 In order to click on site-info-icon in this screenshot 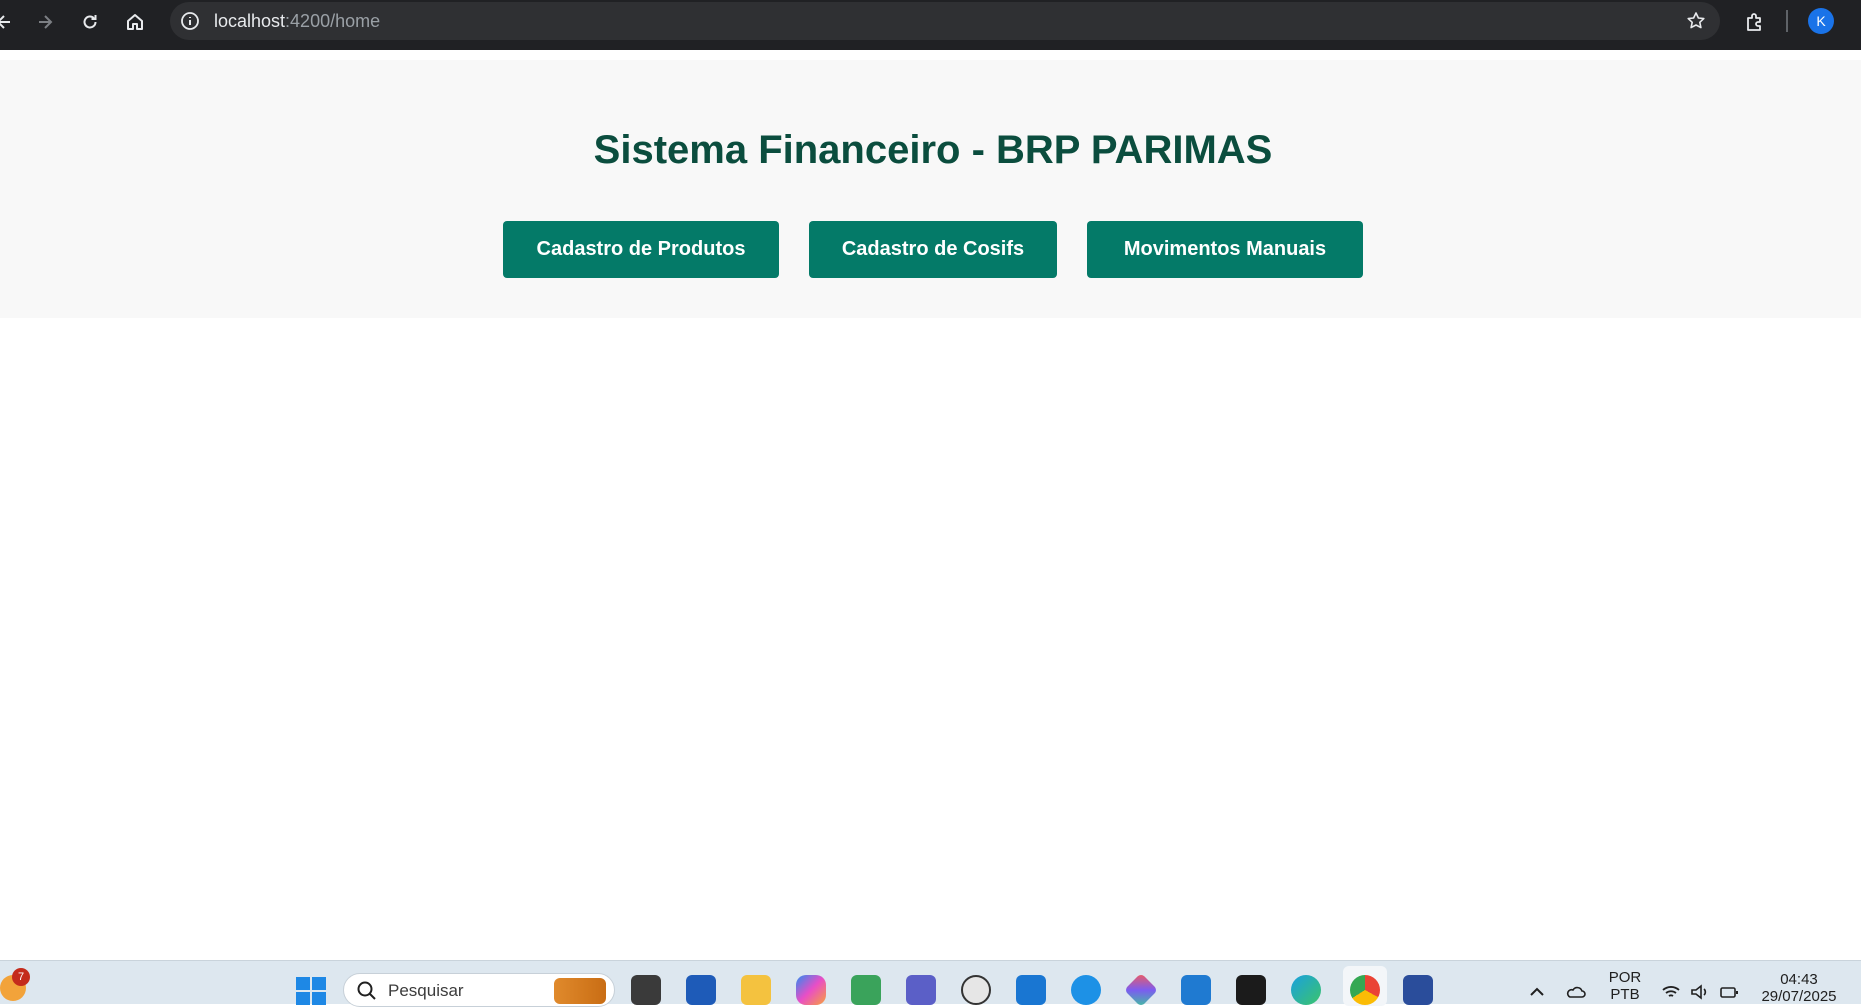, I will do `click(190, 21)`.